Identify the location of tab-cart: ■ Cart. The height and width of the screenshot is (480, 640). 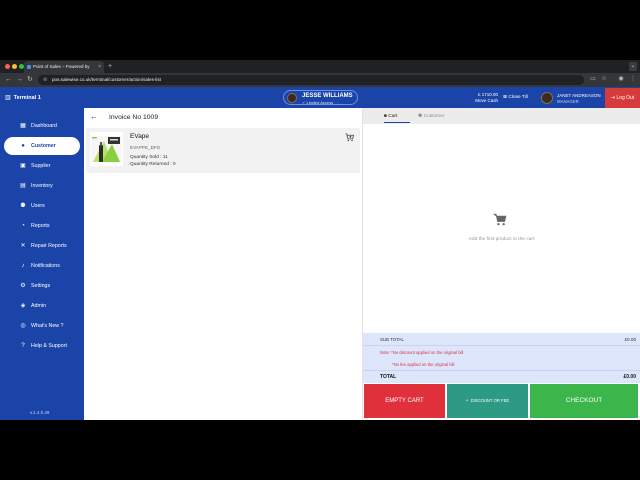
(397, 116).